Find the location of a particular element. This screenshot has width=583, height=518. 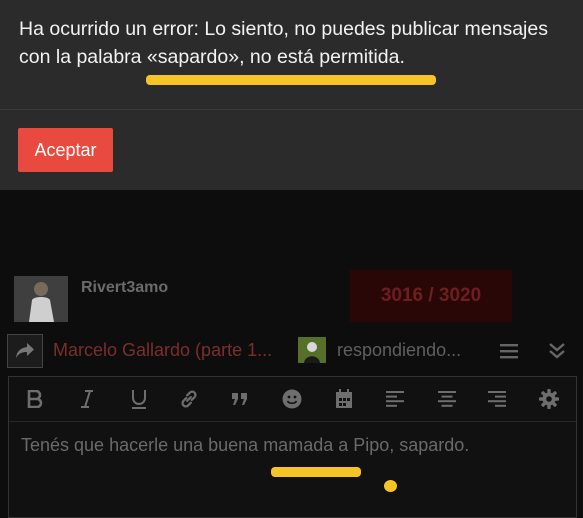

collapse-composer-button is located at coordinates (557, 351).